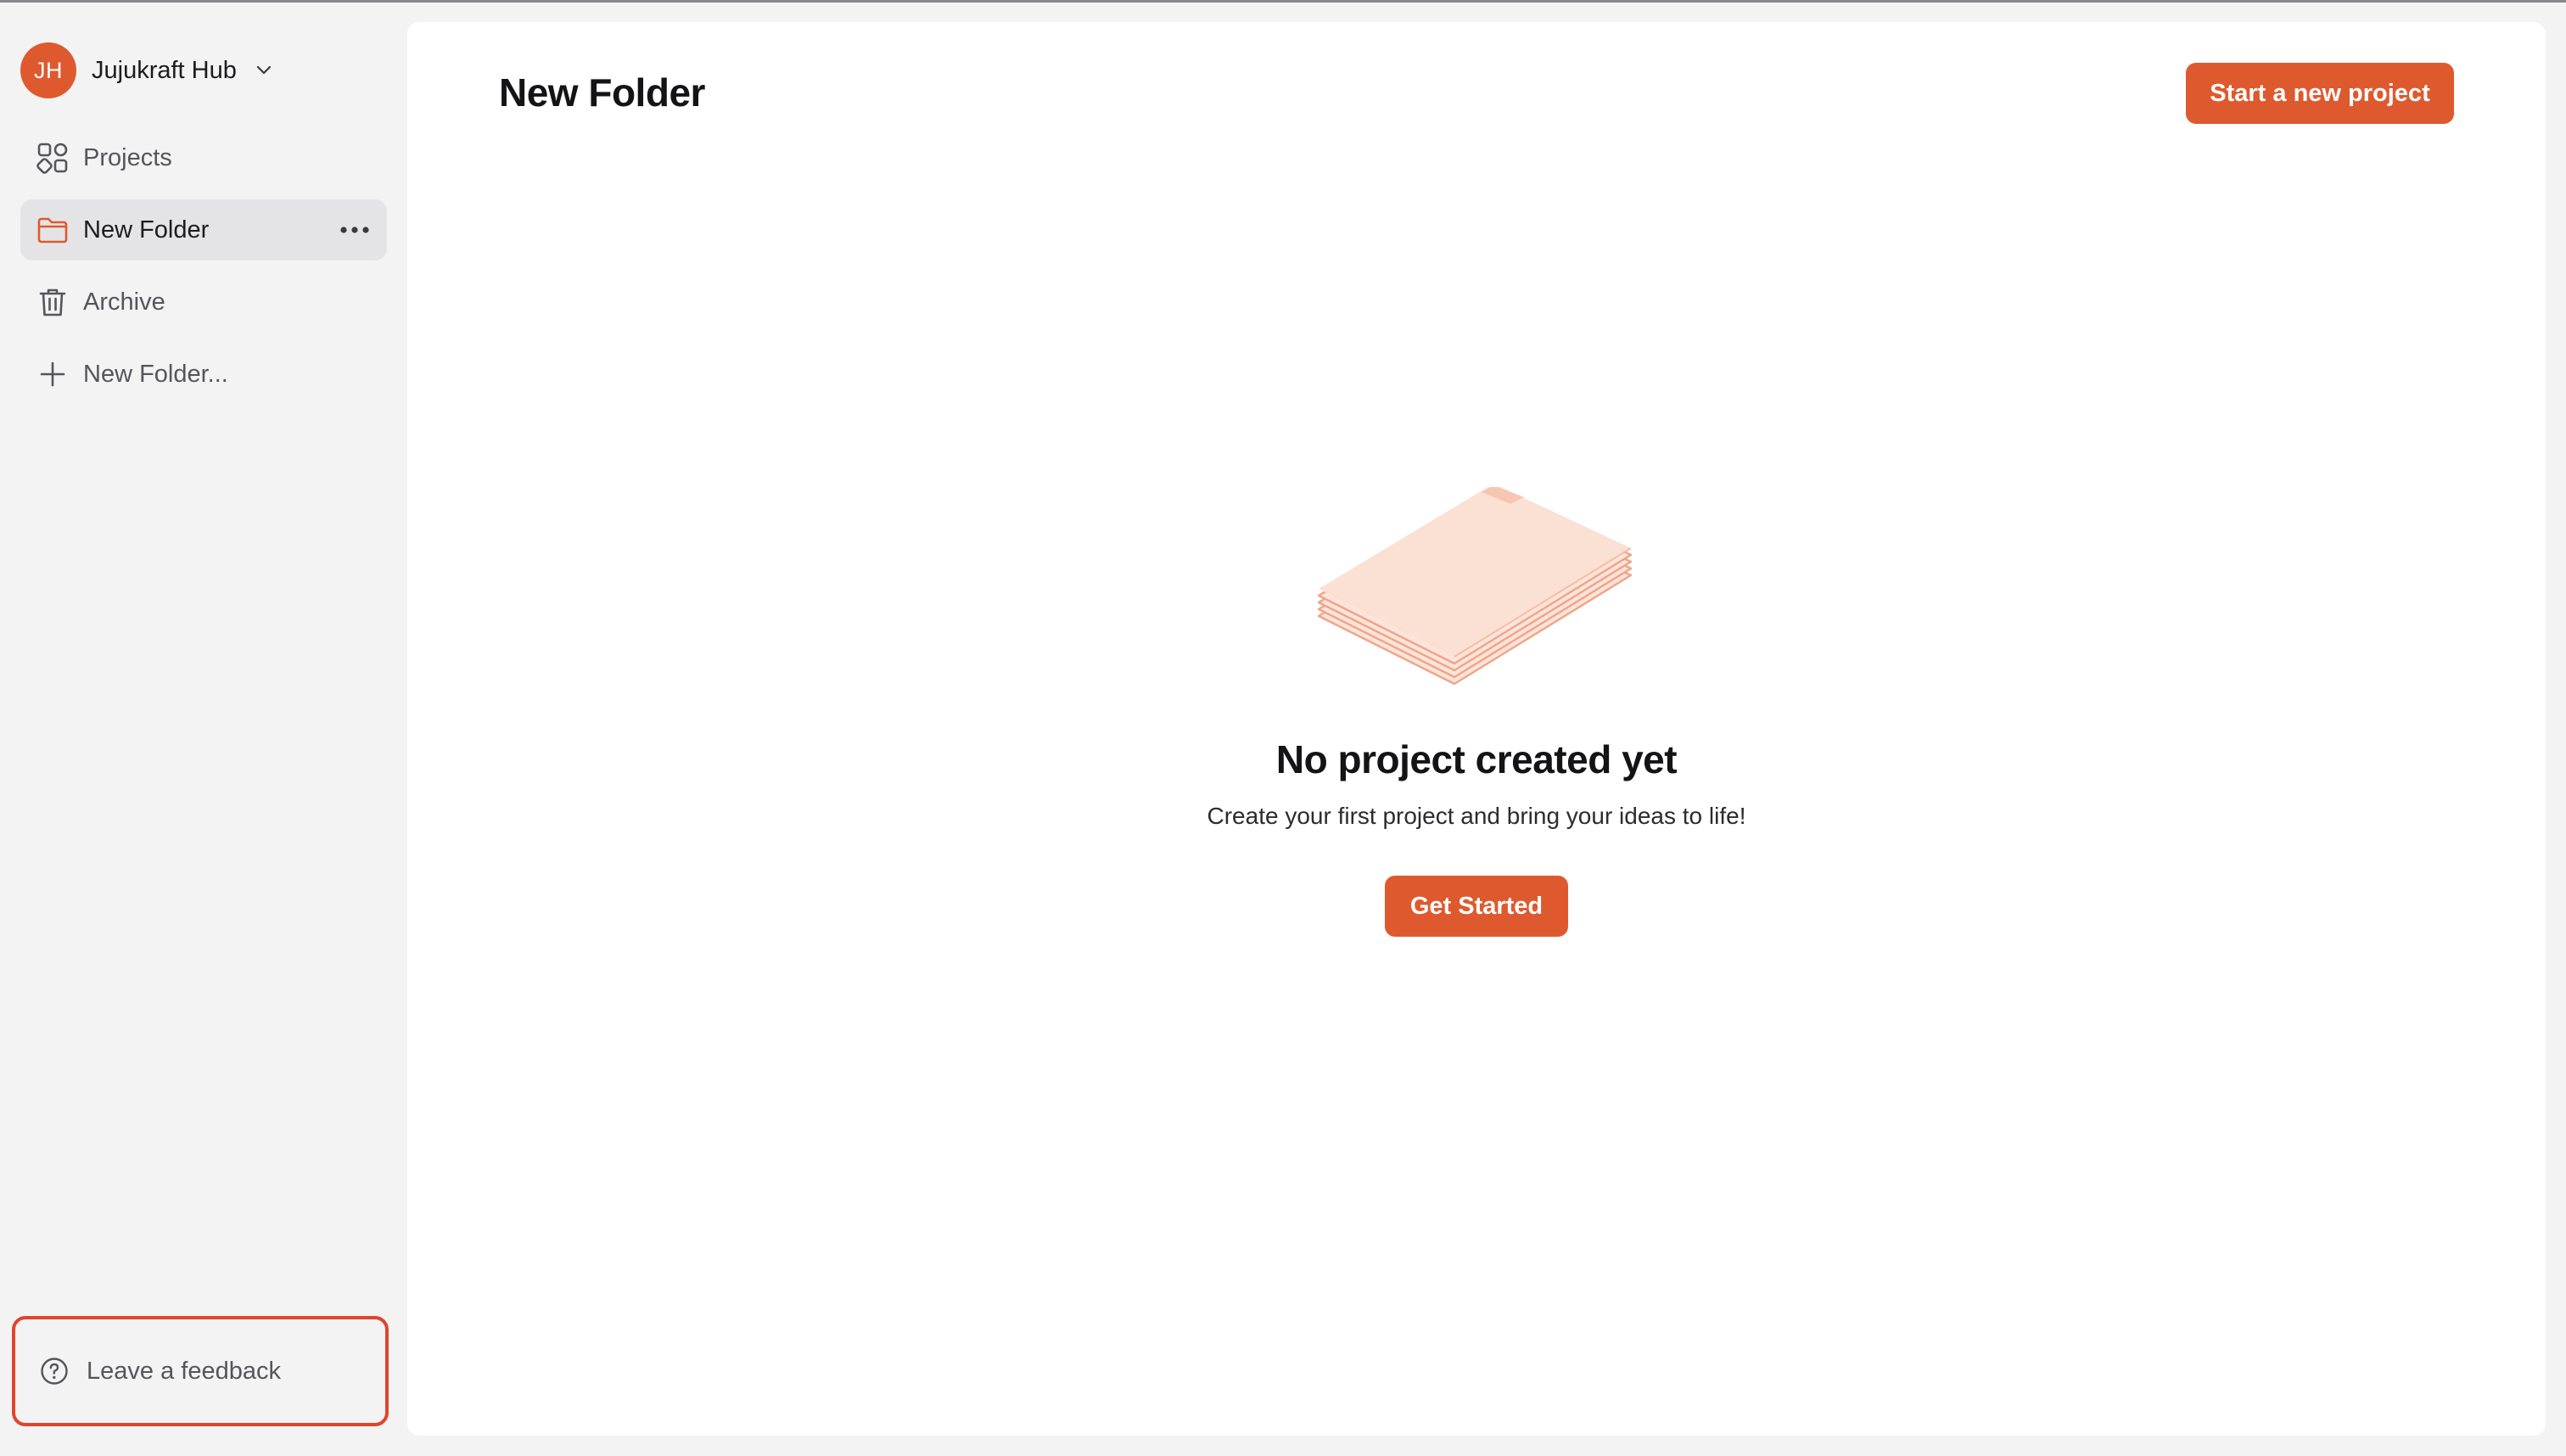 The height and width of the screenshot is (1456, 2566). I want to click on get-started-button: Get Started, so click(1476, 906).